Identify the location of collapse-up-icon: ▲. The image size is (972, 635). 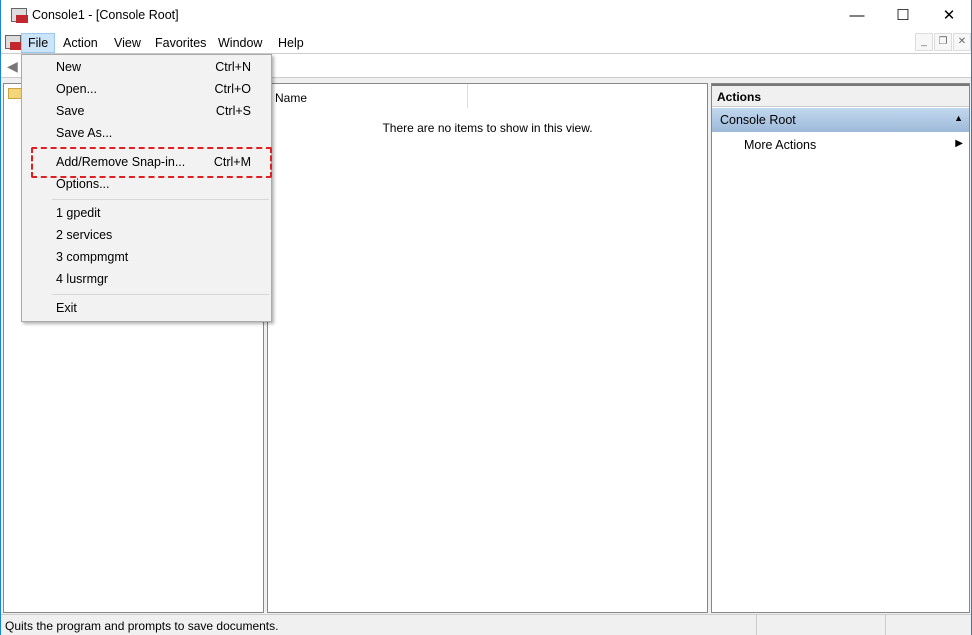
(958, 118).